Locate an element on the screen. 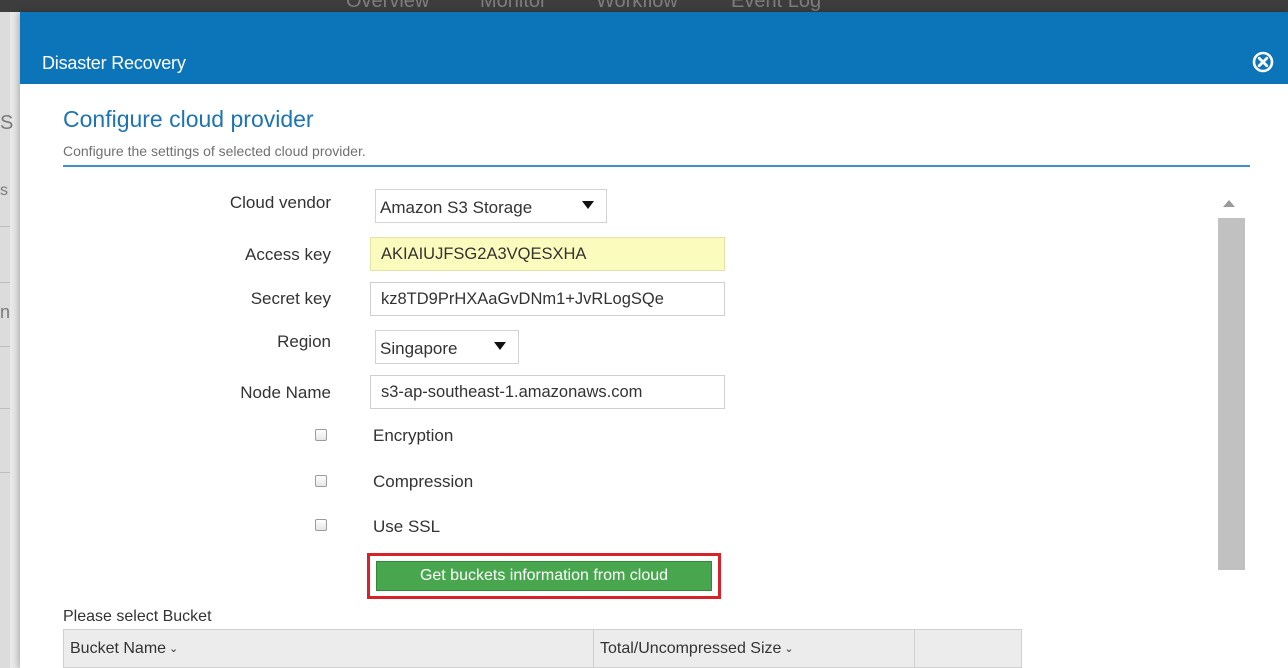 The width and height of the screenshot is (1288, 668). use-ssl-checkbox is located at coordinates (321, 525).